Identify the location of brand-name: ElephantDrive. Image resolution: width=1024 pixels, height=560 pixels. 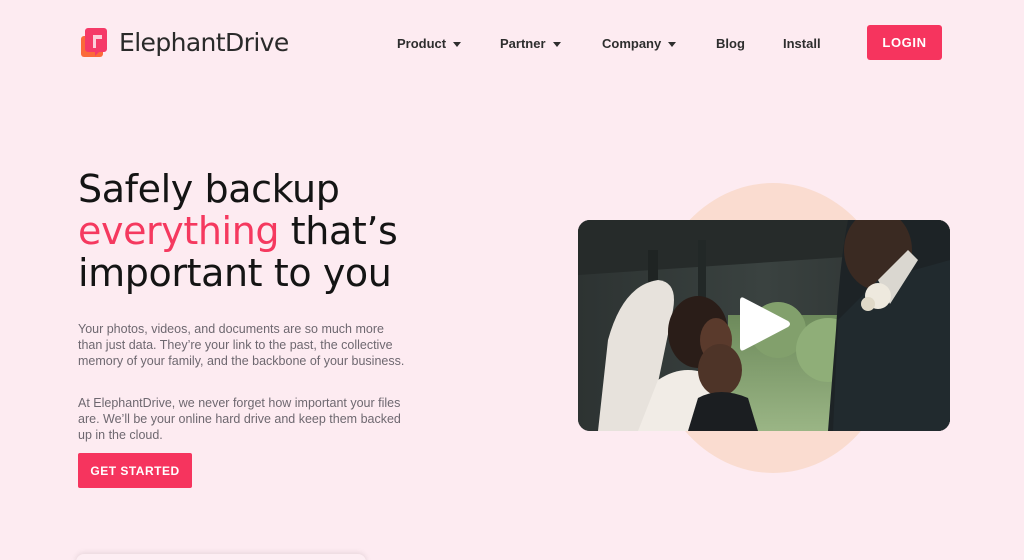
(204, 42).